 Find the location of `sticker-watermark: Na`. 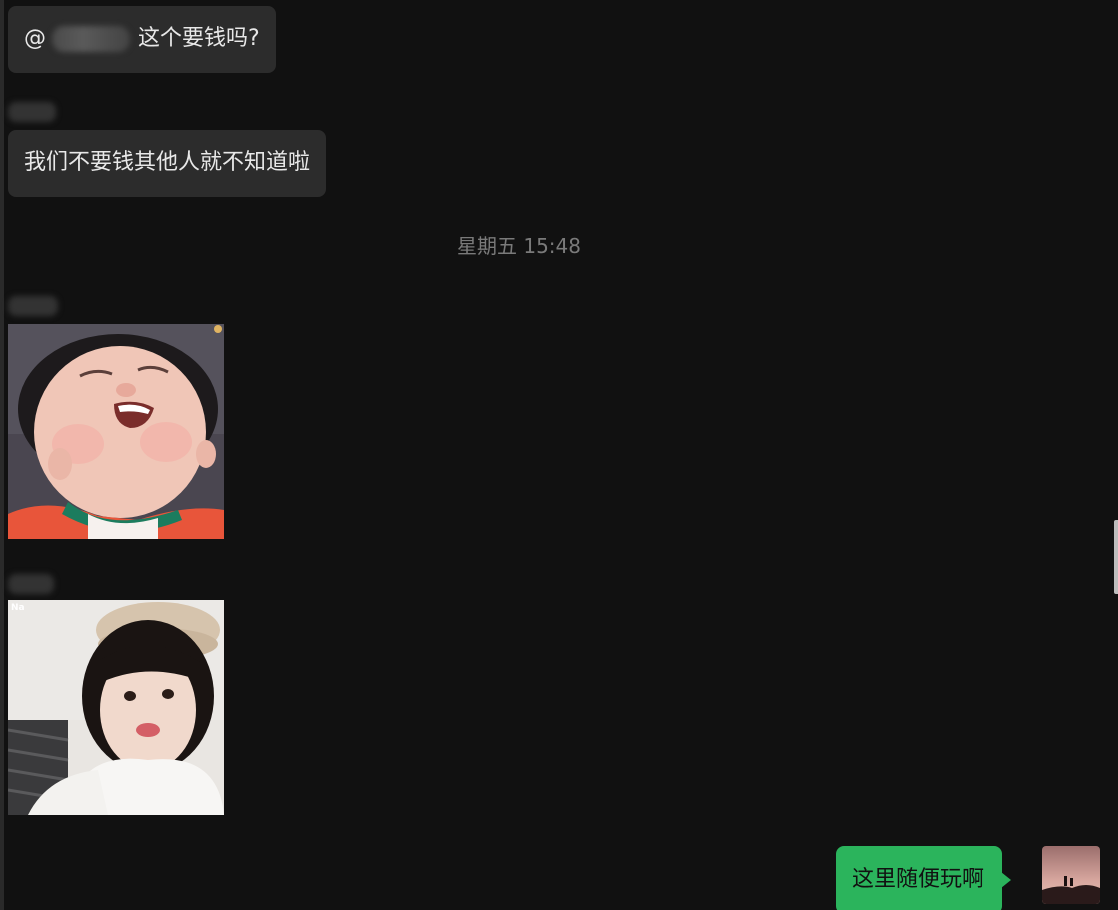

sticker-watermark: Na is located at coordinates (18, 608).